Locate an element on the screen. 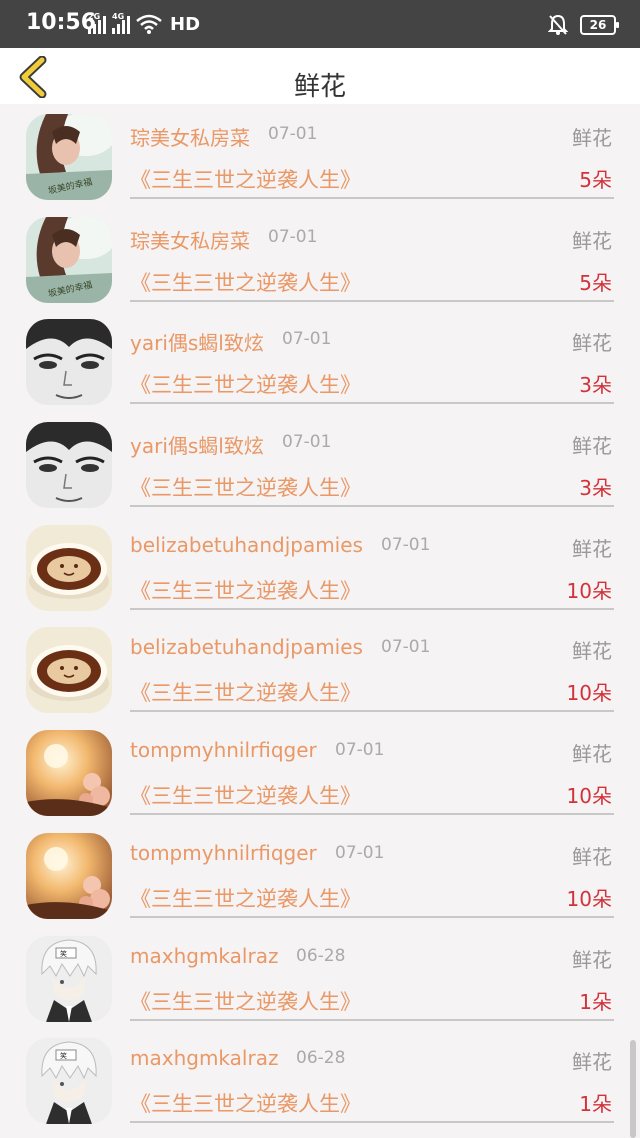 This screenshot has width=640, height=1138. signal-2g-icon: 2G is located at coordinates (97, 23).